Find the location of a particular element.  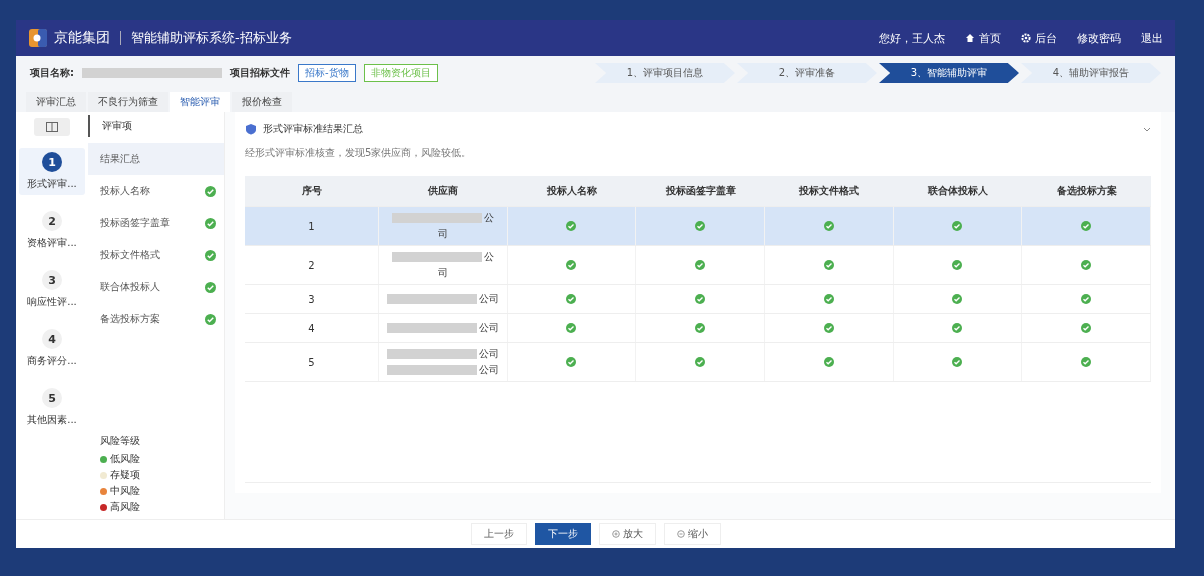

progress-step: 4、辅助评审报告 is located at coordinates (1091, 73).